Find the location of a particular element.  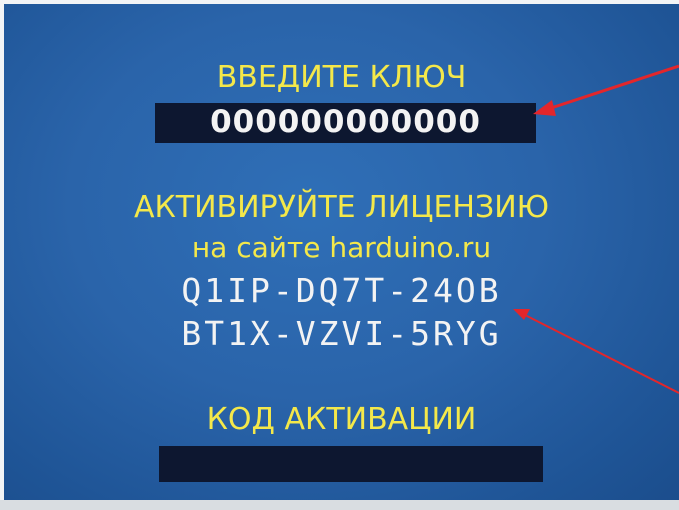

activate-license-text: АКТИВИРУЙТЕ ЛИЦЕНЗИЮ is located at coordinates (341, 207).